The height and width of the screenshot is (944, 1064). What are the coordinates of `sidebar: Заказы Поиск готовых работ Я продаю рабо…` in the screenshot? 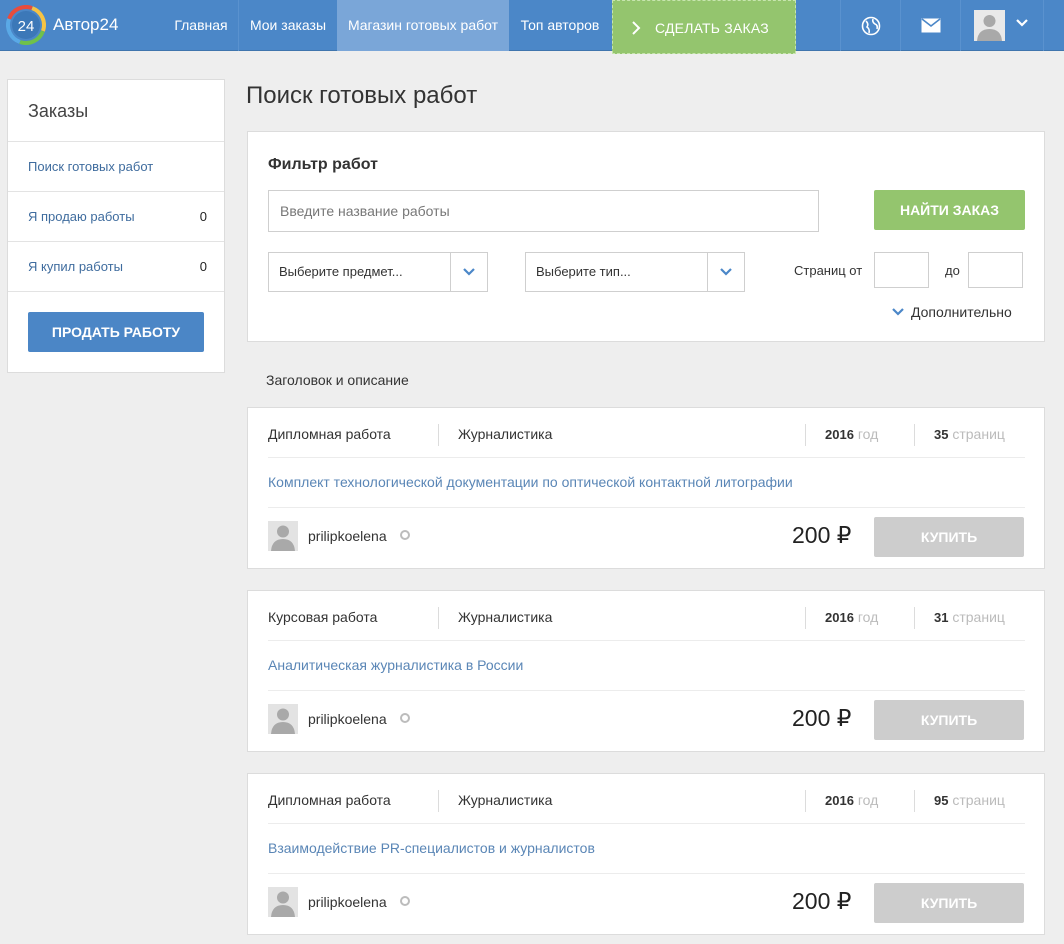 It's located at (116, 226).